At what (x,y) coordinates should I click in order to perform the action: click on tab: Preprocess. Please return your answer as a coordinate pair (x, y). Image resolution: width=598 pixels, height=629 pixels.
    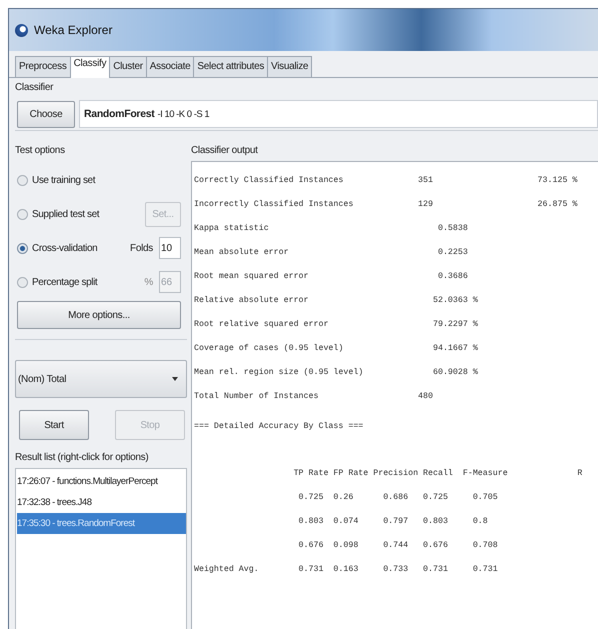
    Looking at the image, I should click on (43, 66).